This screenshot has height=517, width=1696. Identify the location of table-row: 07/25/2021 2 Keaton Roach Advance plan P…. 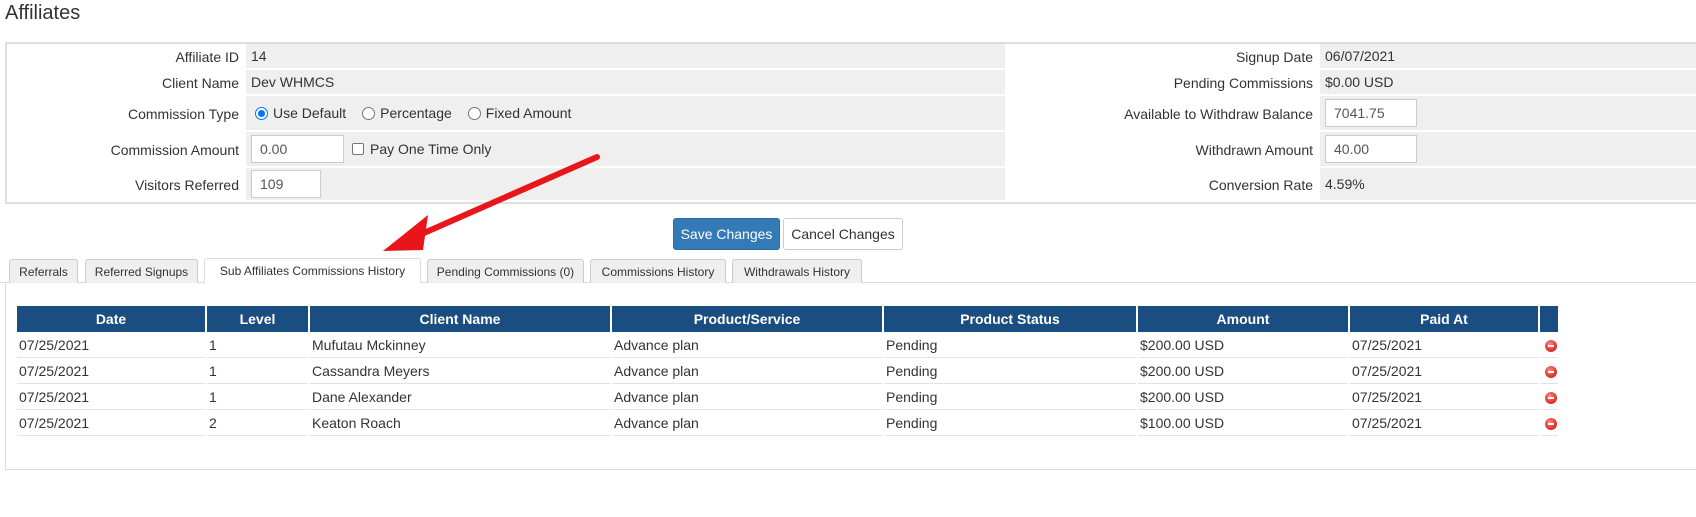
(787, 423).